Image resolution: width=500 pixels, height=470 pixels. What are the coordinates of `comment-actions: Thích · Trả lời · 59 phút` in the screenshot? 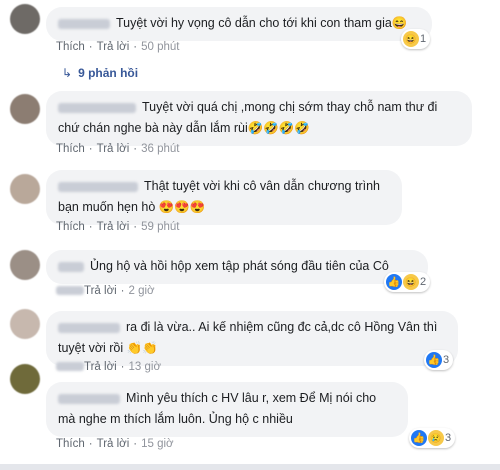 It's located at (118, 227).